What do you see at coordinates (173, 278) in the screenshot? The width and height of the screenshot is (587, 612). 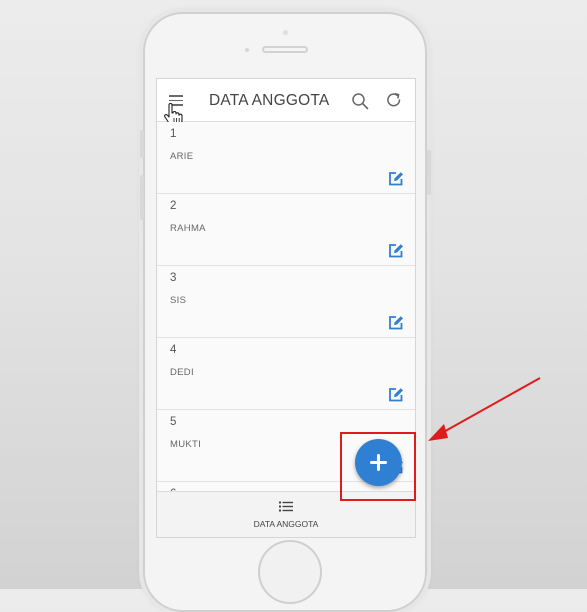 I see `member-number: 3` at bounding box center [173, 278].